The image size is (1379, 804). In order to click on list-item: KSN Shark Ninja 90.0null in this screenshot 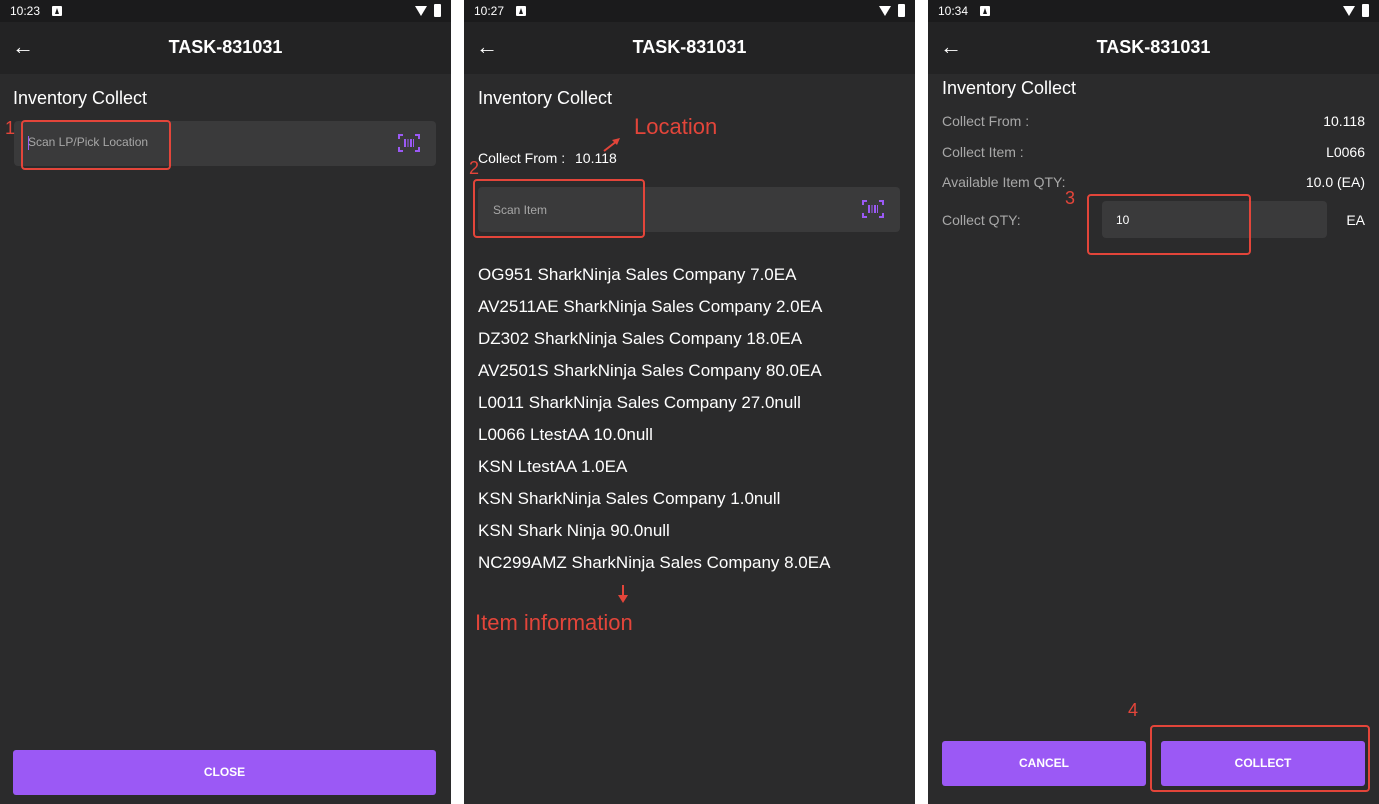, I will do `click(574, 531)`.